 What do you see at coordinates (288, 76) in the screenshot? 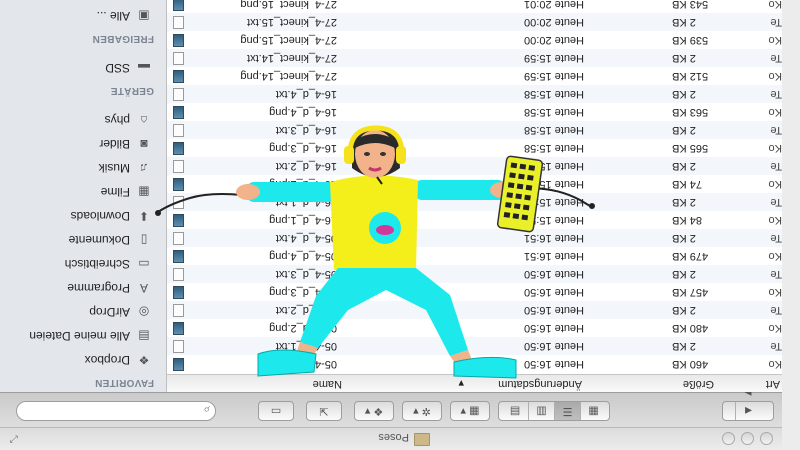
I see `file-name: 27-4_kinect_14.png` at bounding box center [288, 76].